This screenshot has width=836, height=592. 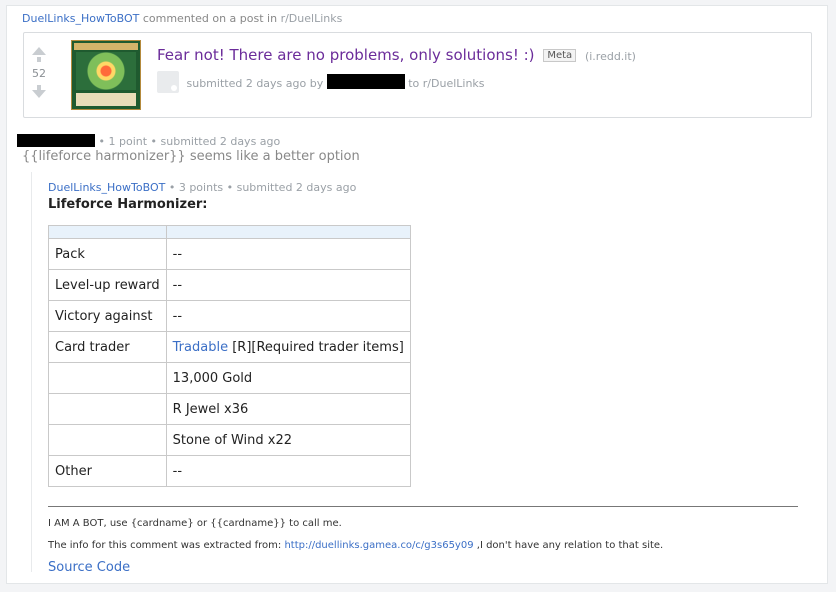 What do you see at coordinates (106, 99) in the screenshot?
I see `thumbnail-card-text` at bounding box center [106, 99].